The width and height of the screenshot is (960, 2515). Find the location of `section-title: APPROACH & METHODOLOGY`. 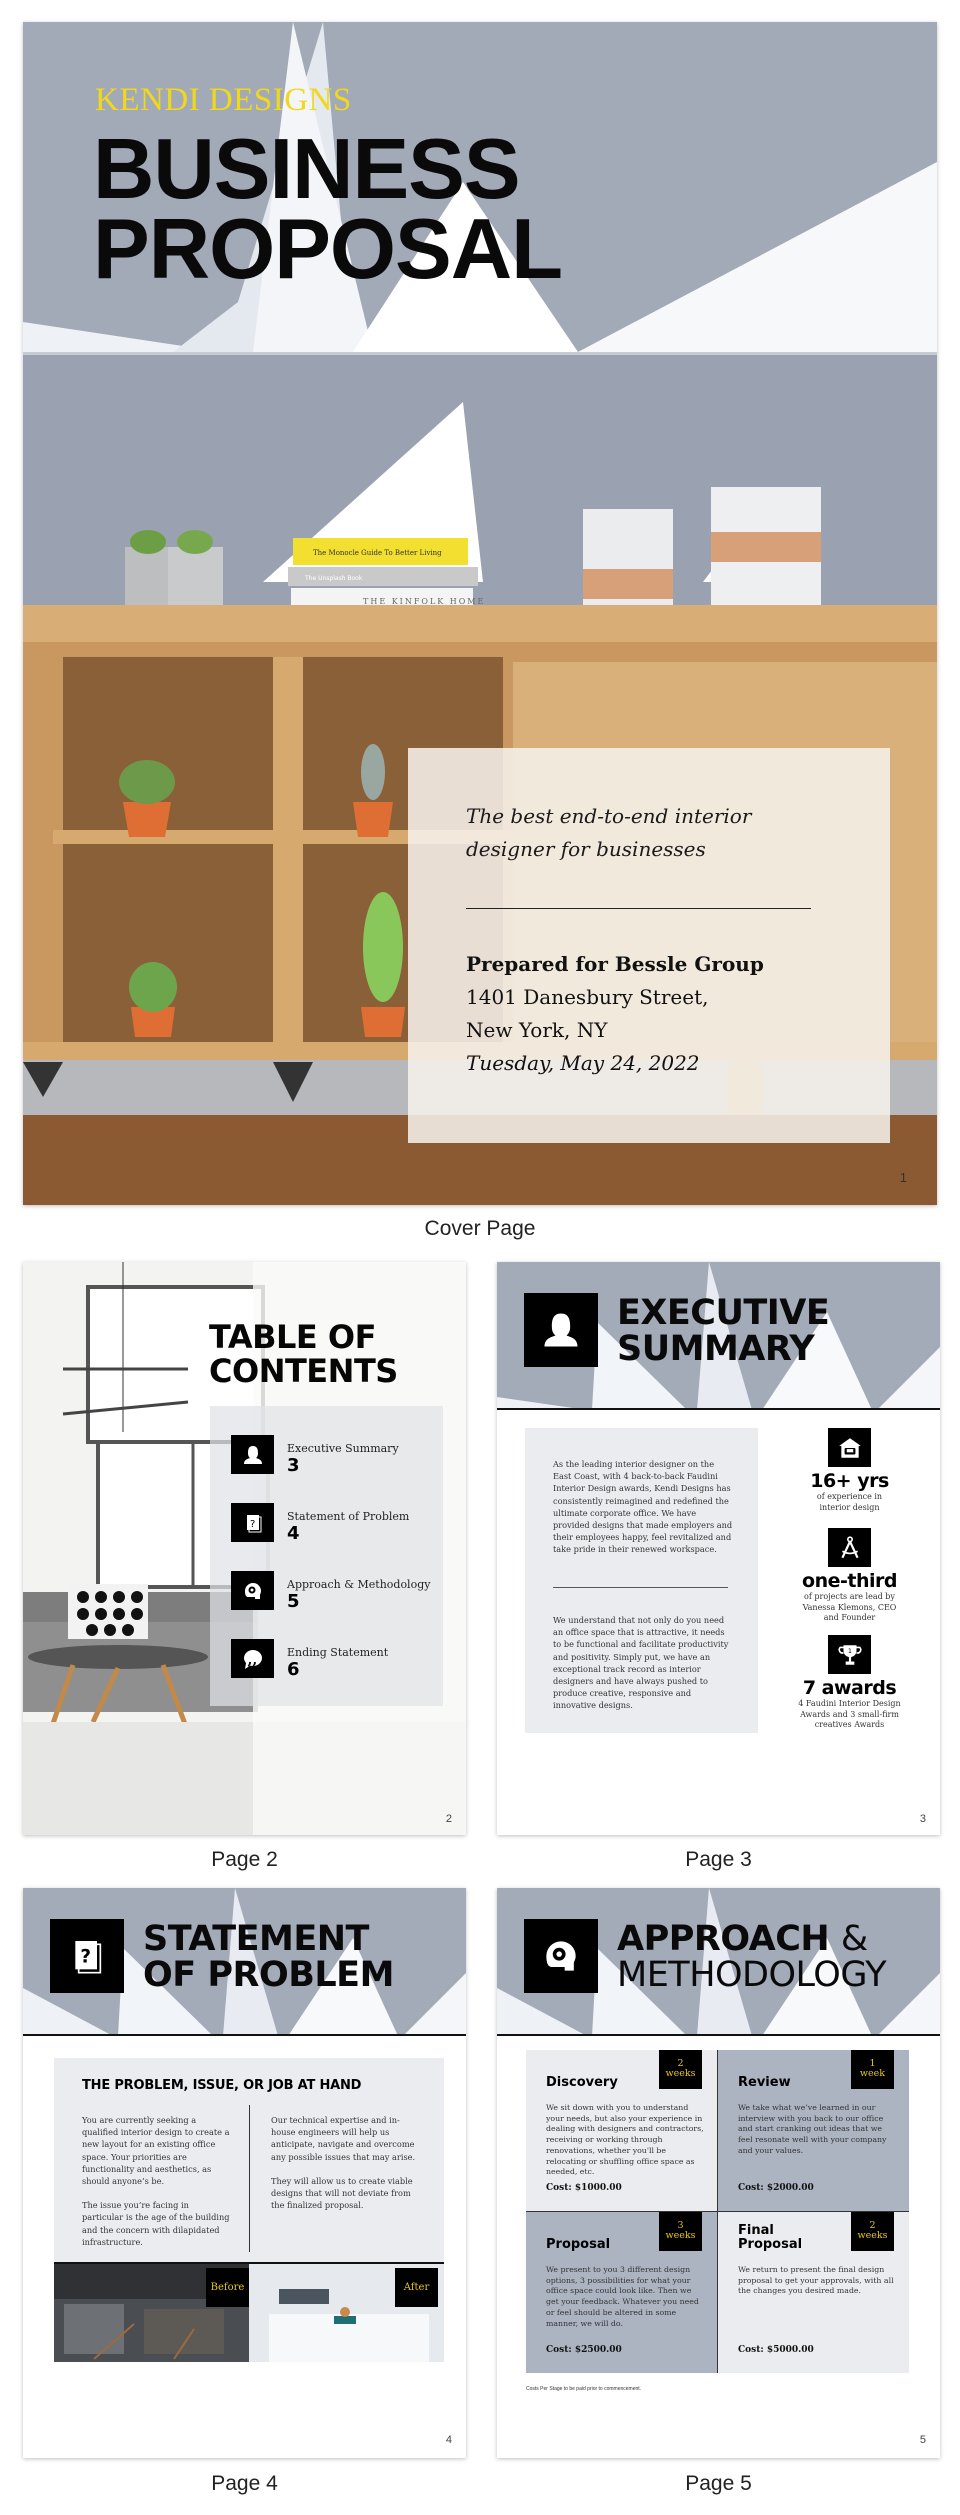

section-title: APPROACH & METHODOLOGY is located at coordinates (752, 1958).